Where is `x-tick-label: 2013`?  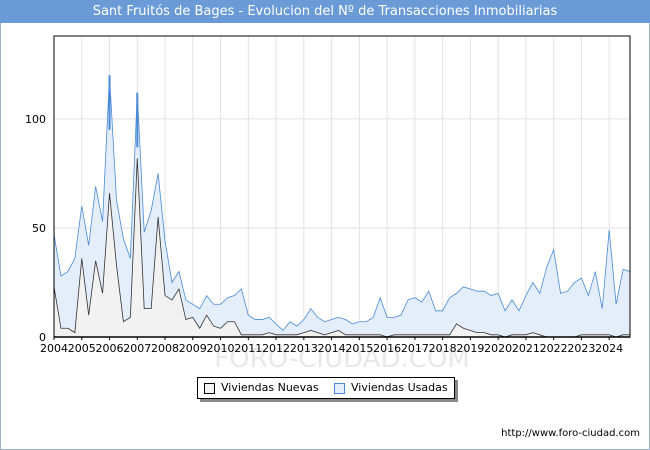
x-tick-label: 2013 is located at coordinates (304, 348).